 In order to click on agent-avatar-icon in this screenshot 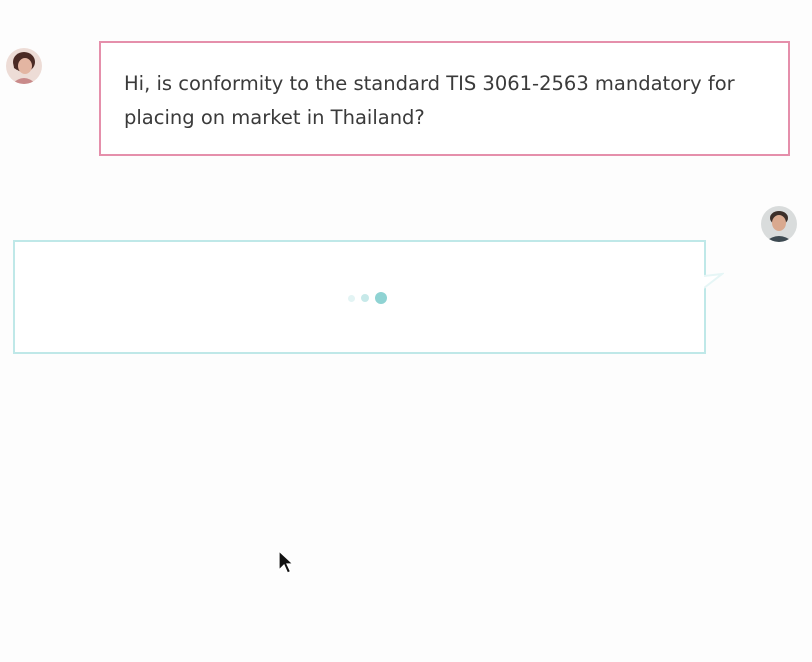, I will do `click(779, 224)`.